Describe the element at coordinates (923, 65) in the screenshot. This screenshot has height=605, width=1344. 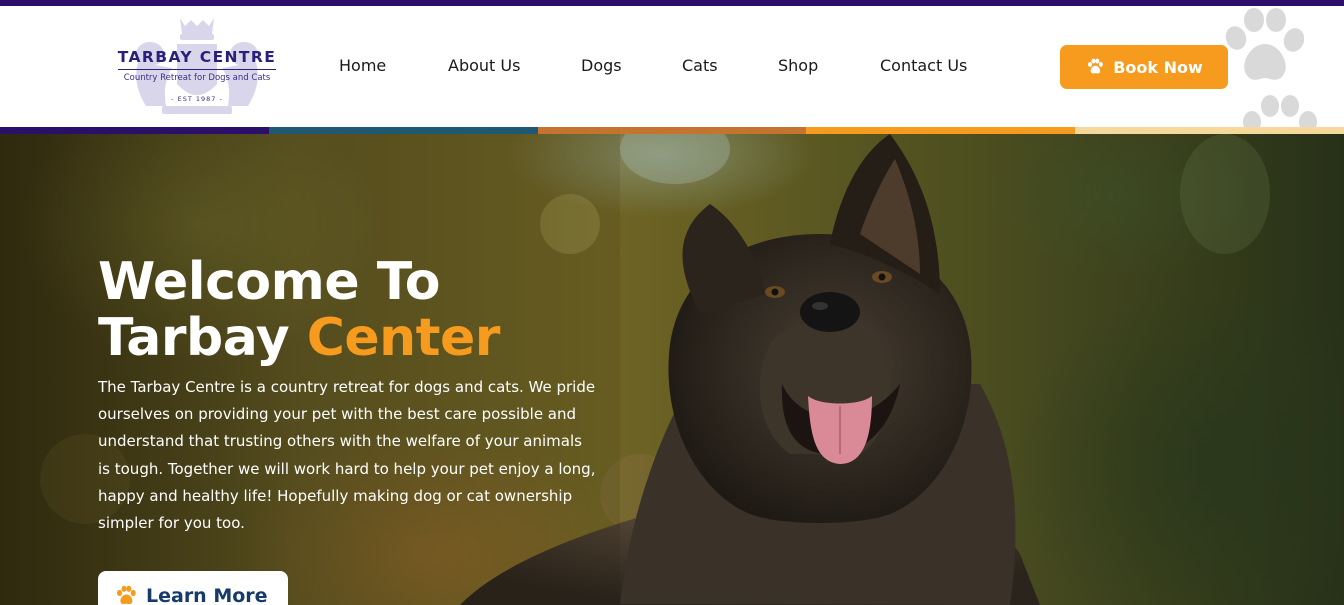
I see `nav-contact-us: Contact Us` at that location.